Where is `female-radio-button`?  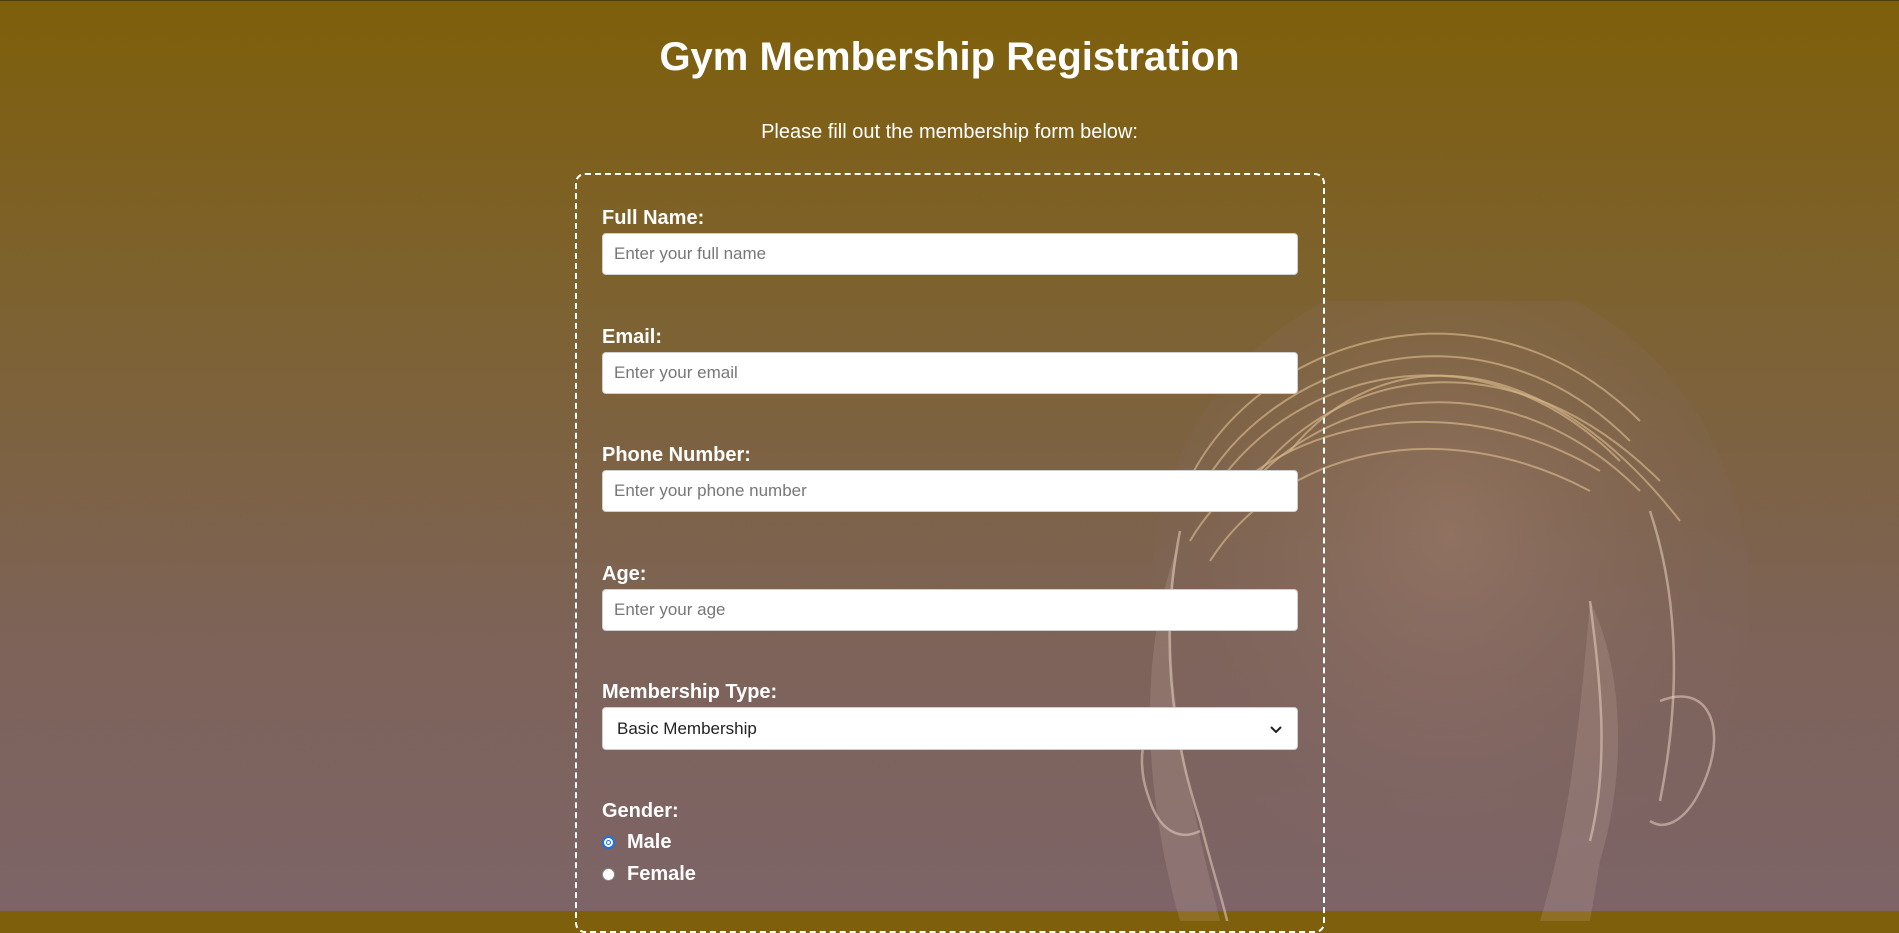
female-radio-button is located at coordinates (608, 874).